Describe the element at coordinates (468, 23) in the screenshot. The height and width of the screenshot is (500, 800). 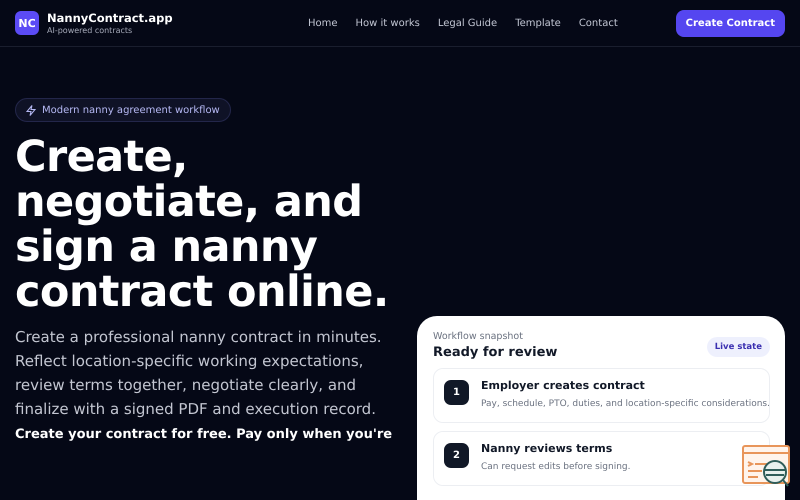
I see `nav-link: Legal Guide` at that location.